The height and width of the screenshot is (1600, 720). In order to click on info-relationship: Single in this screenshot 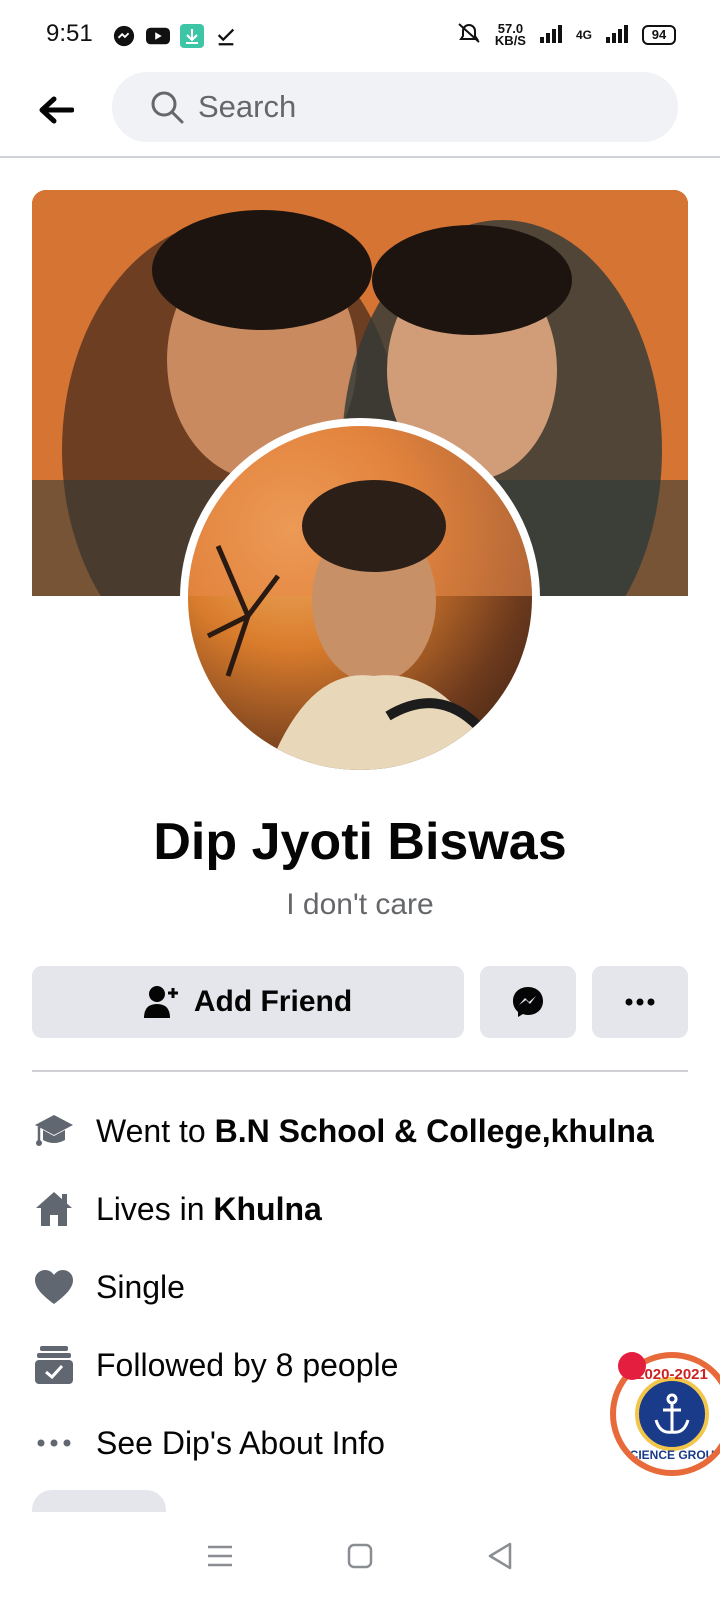, I will do `click(352, 1287)`.